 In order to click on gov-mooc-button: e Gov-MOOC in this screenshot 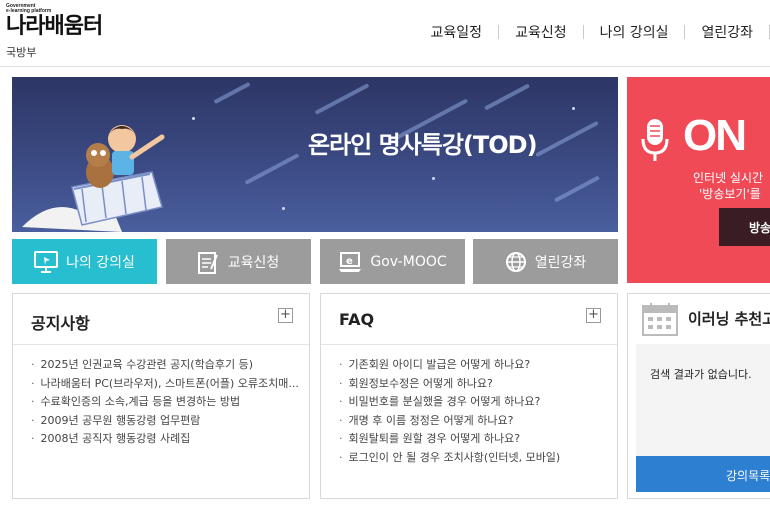, I will do `click(392, 261)`.